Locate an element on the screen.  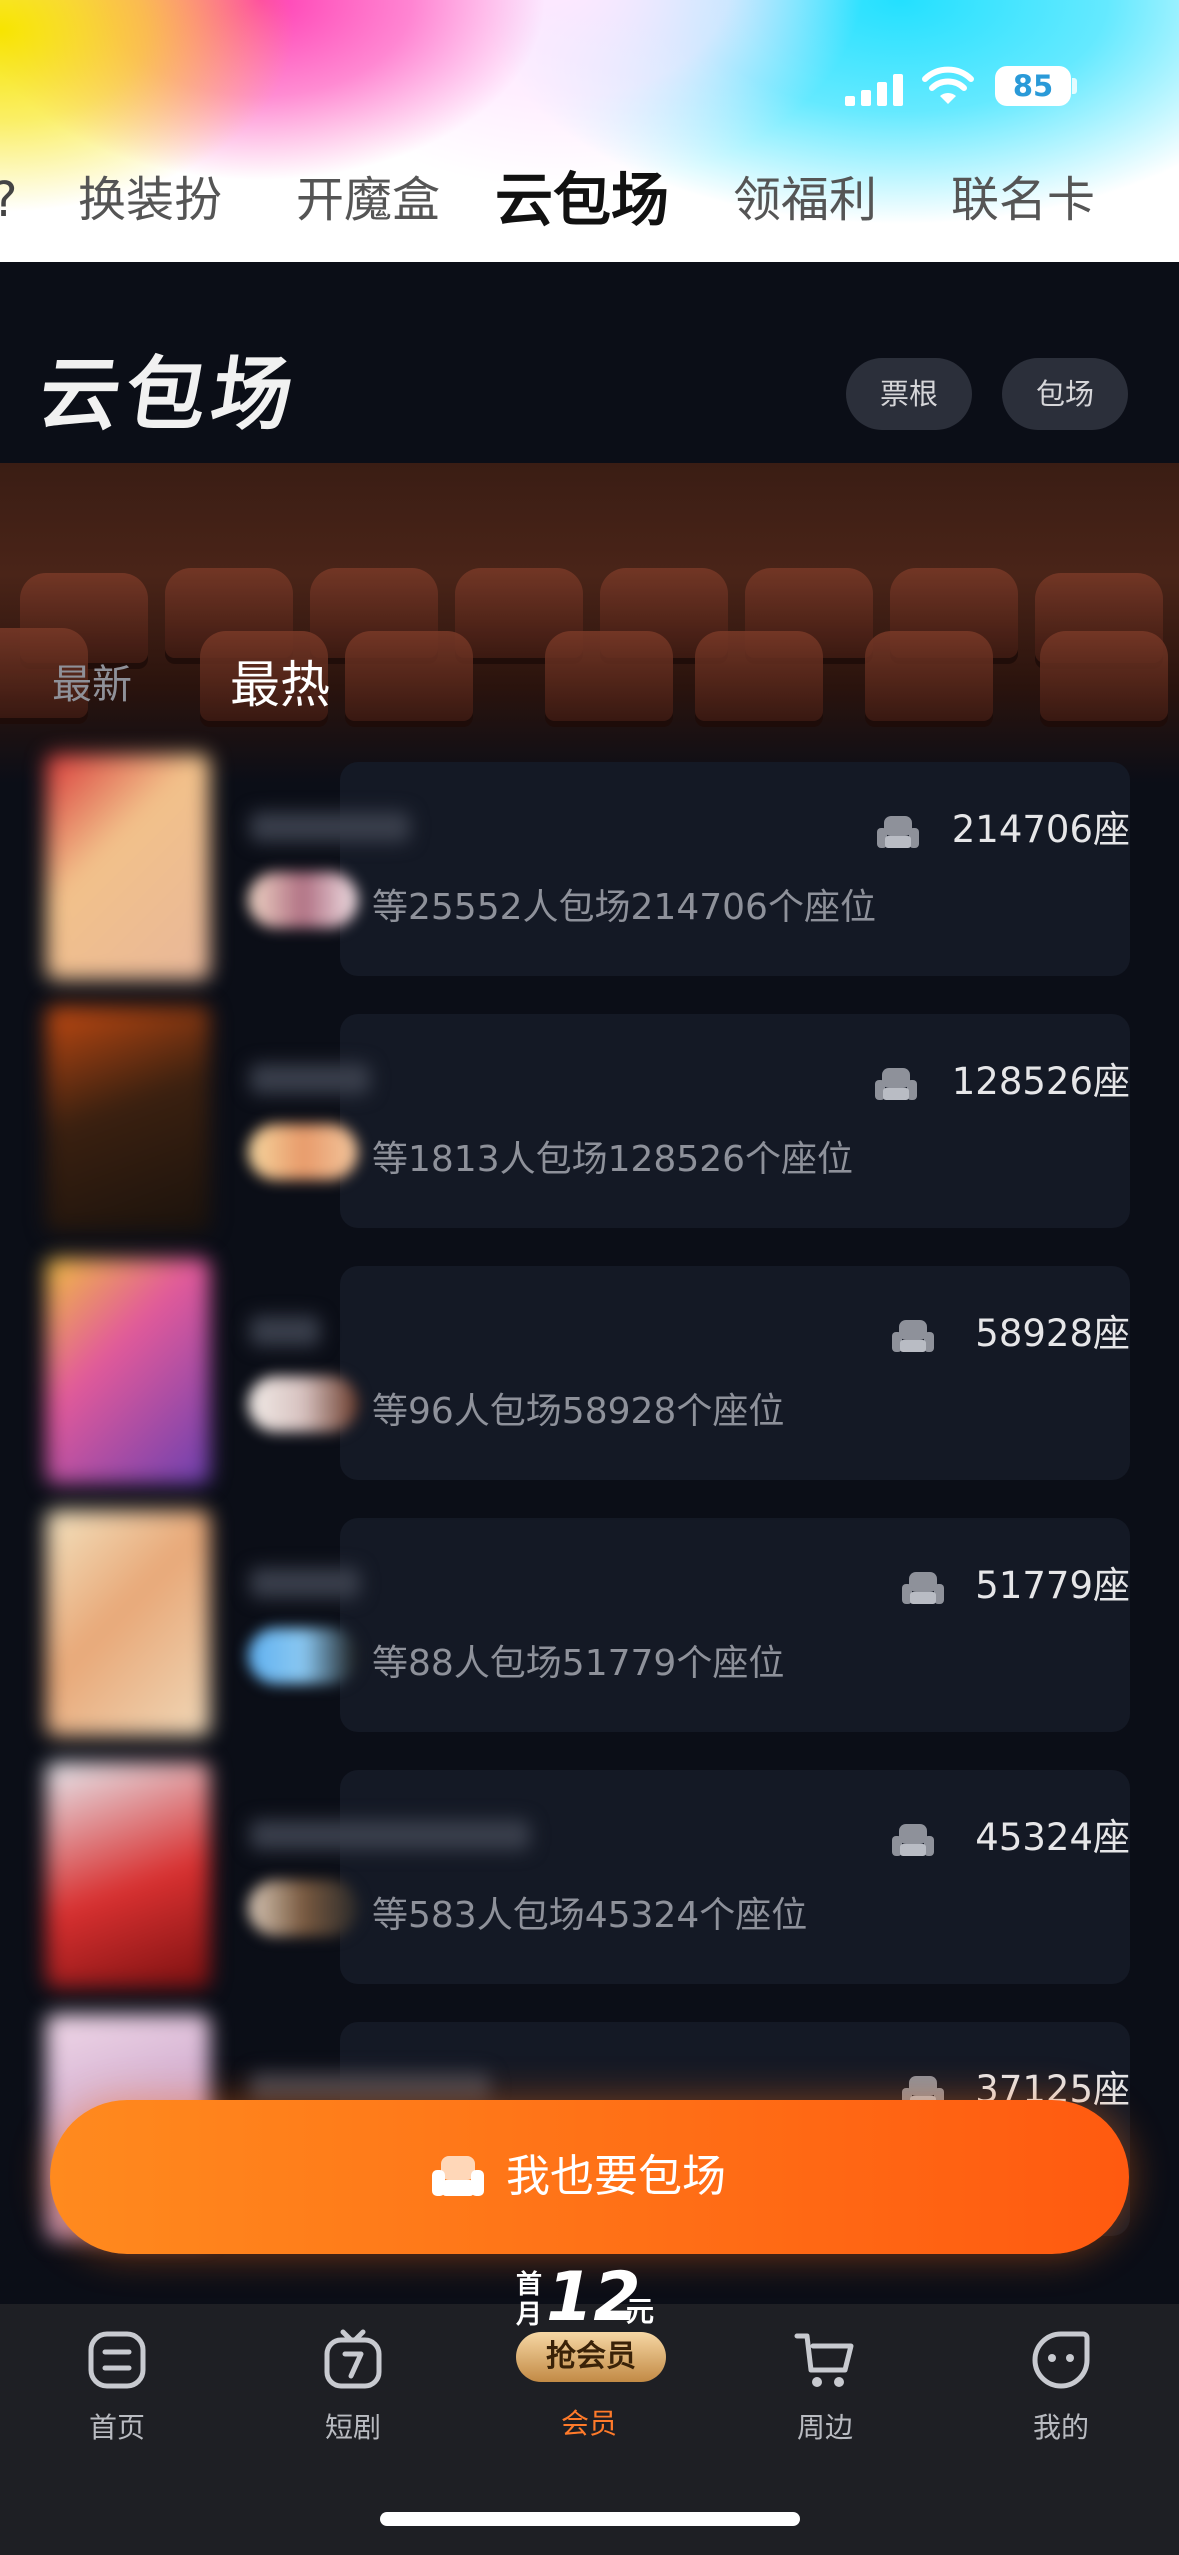
cta-label: 我也要包场 is located at coordinates (616, 2176).